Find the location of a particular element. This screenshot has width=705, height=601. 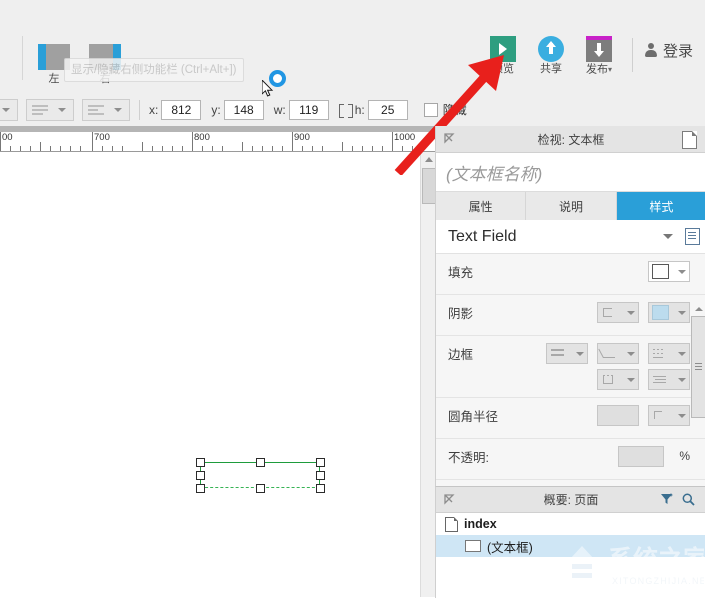

share-button: 共享 is located at coordinates (551, 56).